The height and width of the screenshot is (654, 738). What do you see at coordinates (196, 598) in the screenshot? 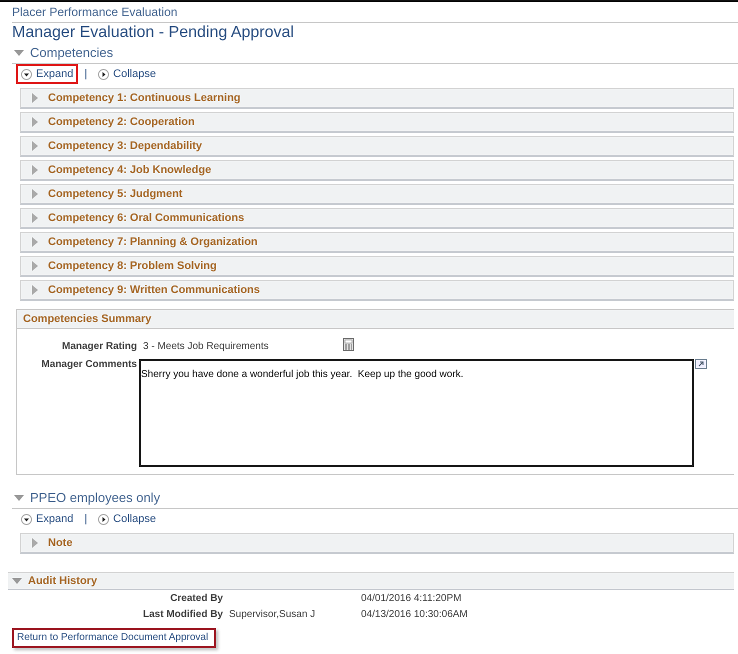
I see `field-label: Created By` at bounding box center [196, 598].